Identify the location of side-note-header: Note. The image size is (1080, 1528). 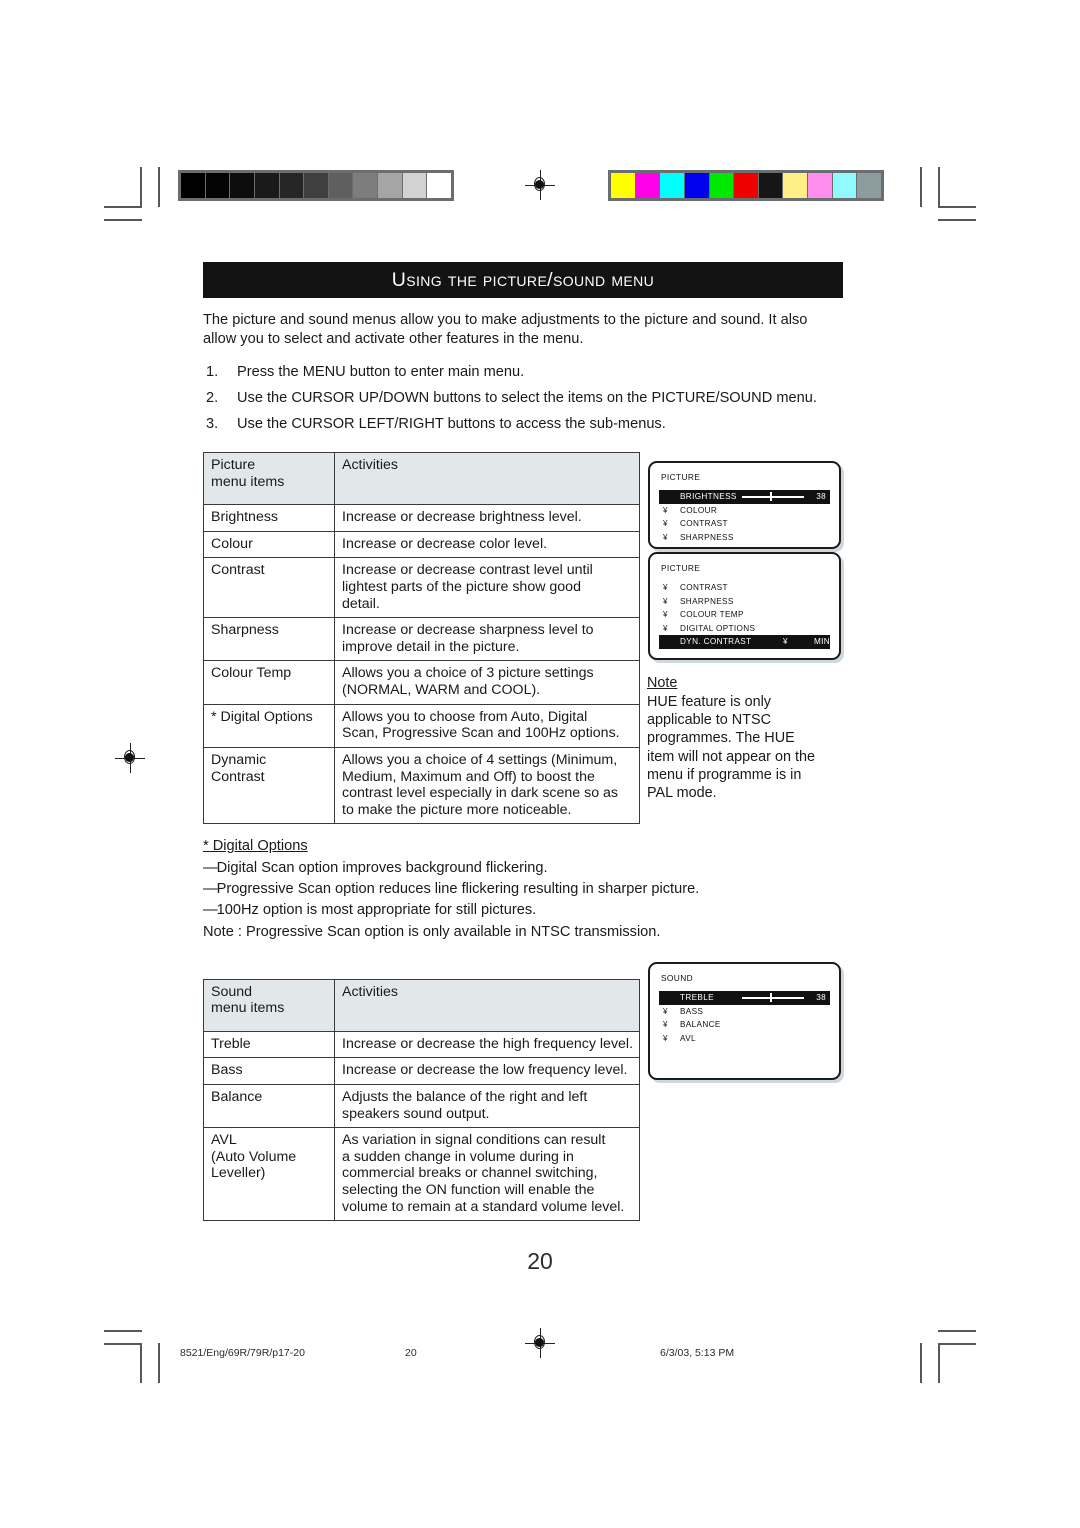
(662, 683).